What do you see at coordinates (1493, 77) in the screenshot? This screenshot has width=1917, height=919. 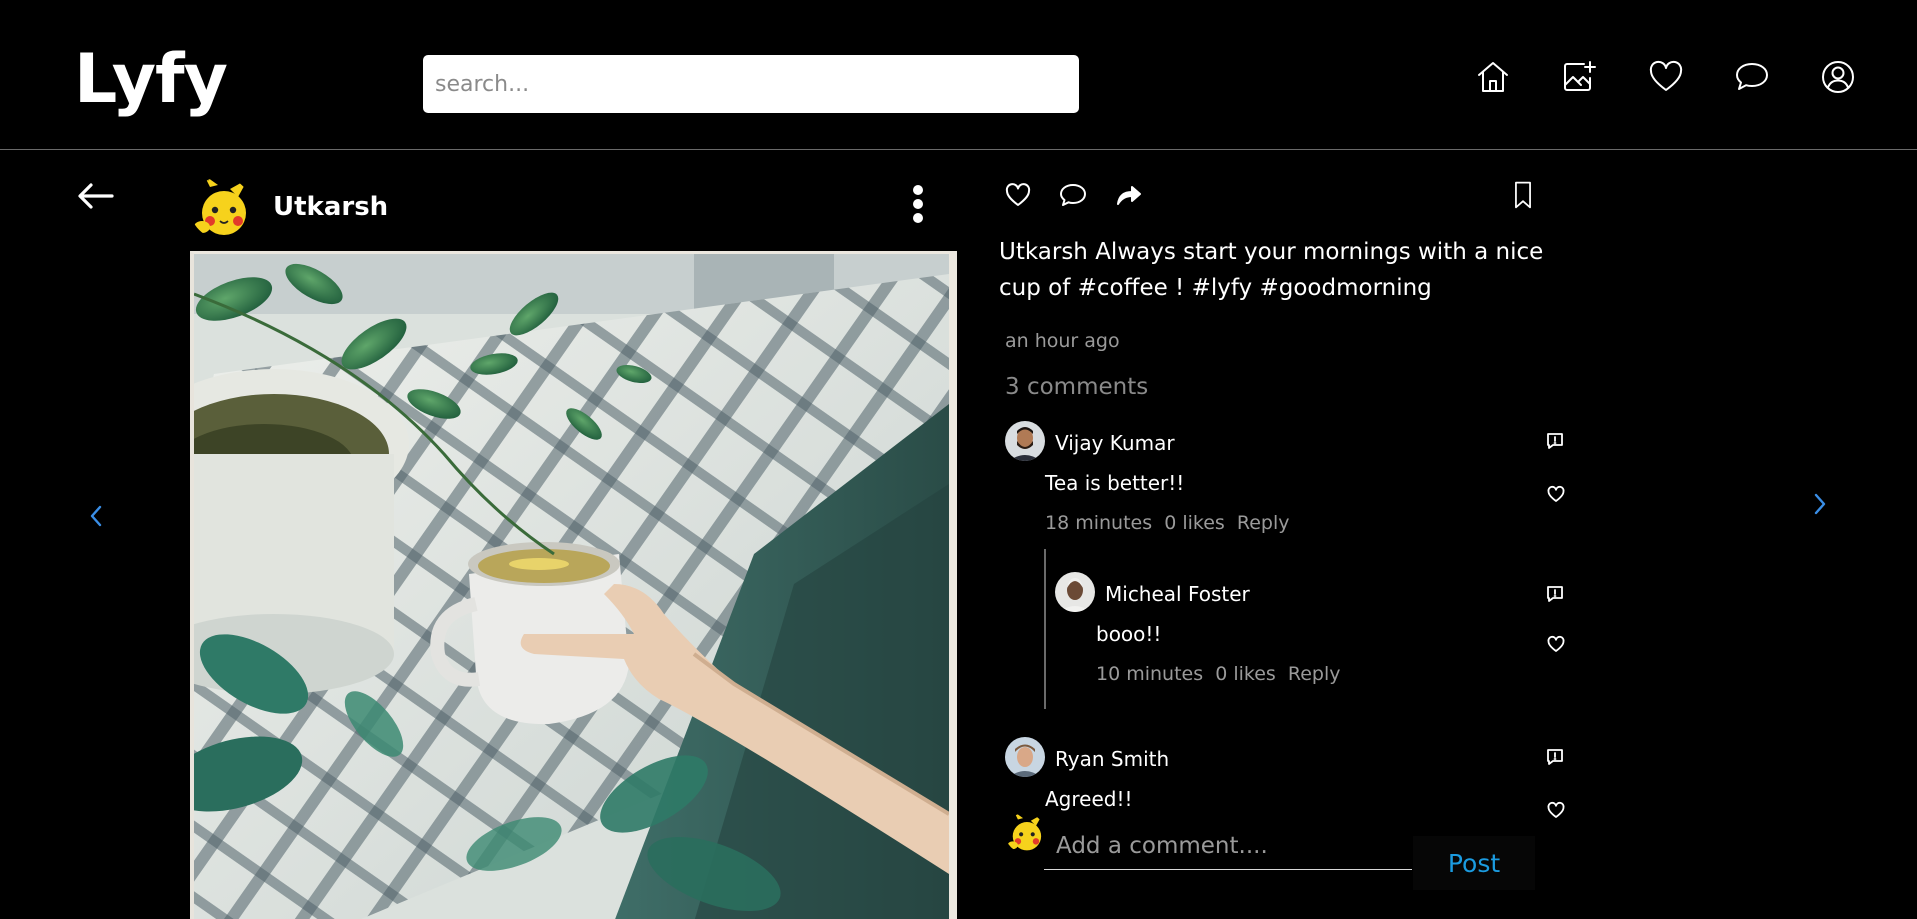 I see `home-icon` at bounding box center [1493, 77].